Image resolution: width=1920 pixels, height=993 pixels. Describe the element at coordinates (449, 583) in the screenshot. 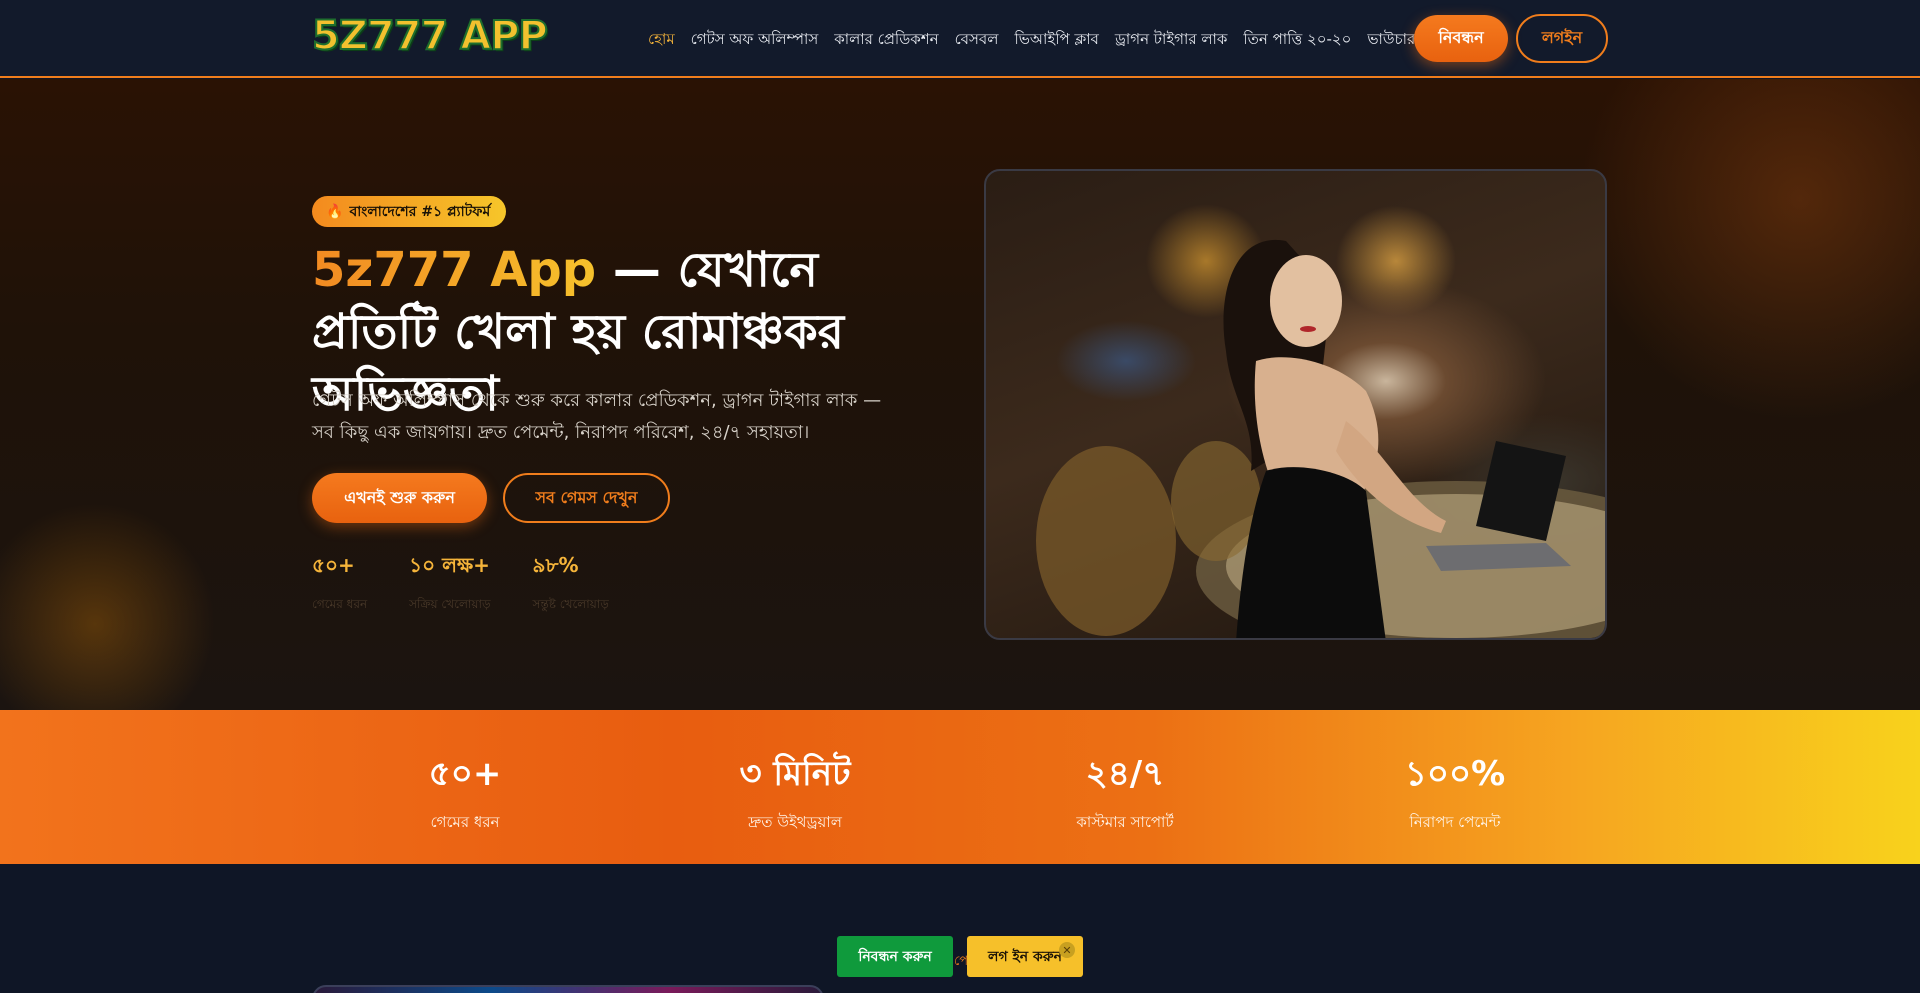

I see `mini-stat: ১০ লক্ষ+ সক্রিয় খেলোয়াড়` at that location.